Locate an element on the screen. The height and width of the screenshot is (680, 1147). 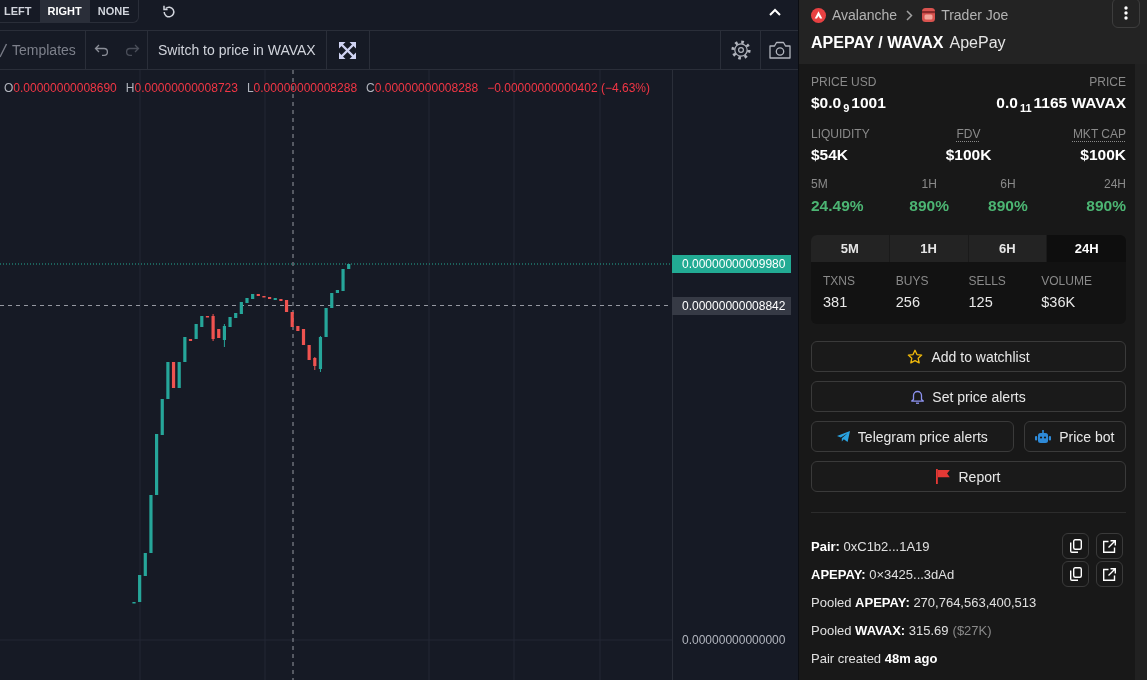
usd-value-note: ($27K) is located at coordinates (972, 630).